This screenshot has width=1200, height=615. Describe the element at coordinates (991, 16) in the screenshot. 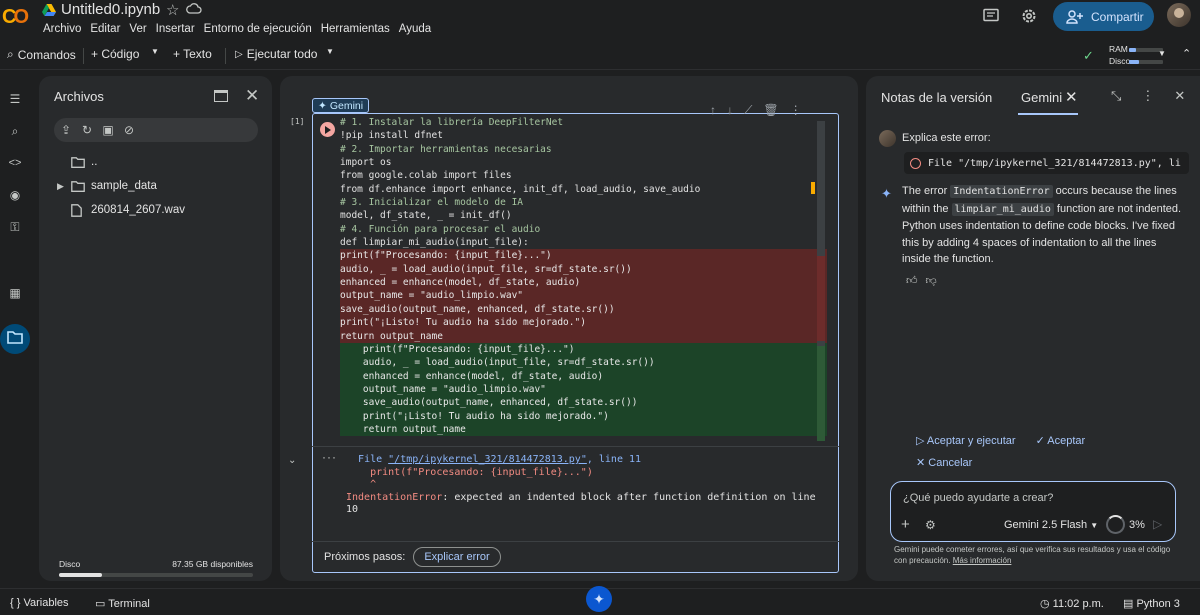

I see `comment-icon` at that location.